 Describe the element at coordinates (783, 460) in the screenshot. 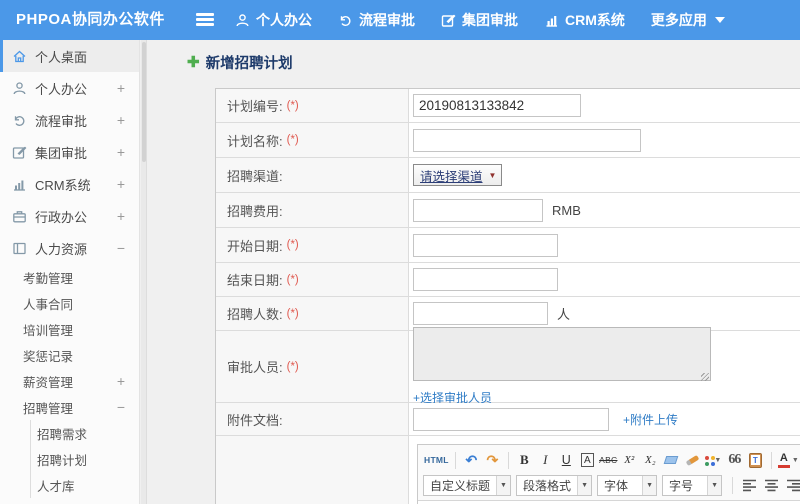

I see `font-color-icon: A` at that location.